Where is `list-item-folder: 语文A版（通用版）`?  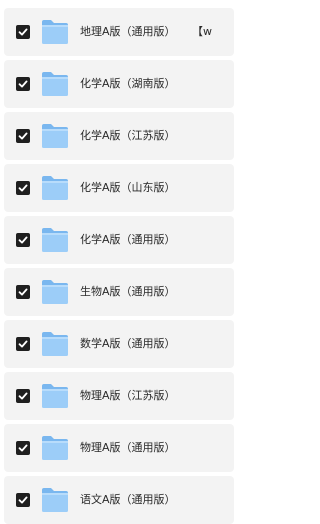 list-item-folder: 语文A版（通用版） is located at coordinates (119, 500).